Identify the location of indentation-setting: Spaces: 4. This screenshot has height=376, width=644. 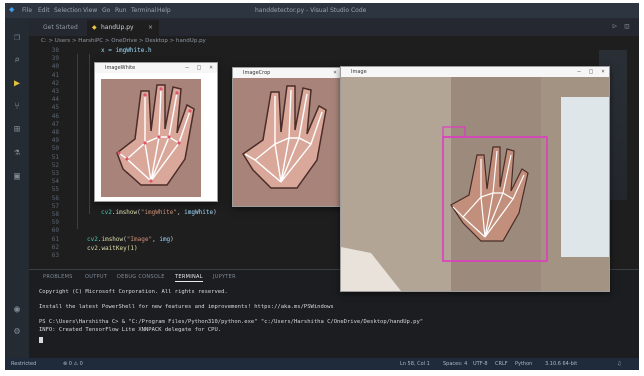
(455, 364).